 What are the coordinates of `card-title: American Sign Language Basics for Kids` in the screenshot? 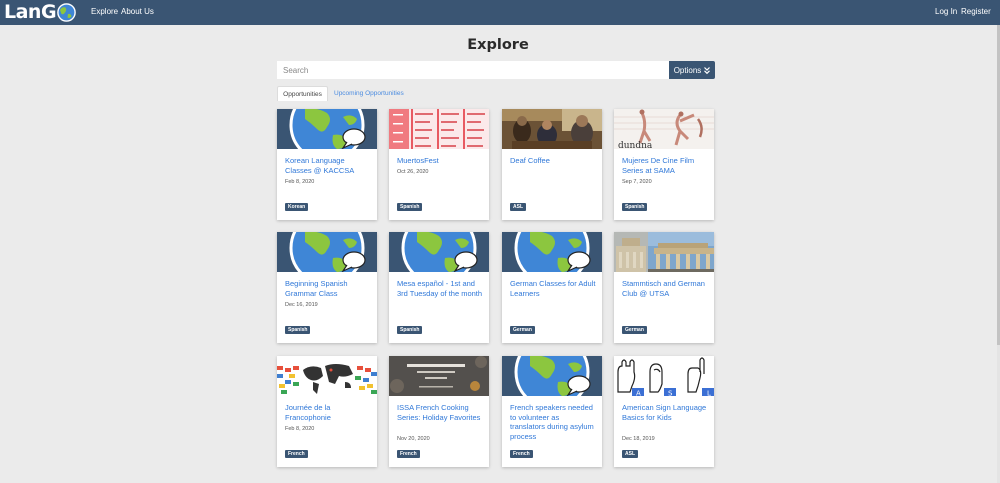 It's located at (665, 412).